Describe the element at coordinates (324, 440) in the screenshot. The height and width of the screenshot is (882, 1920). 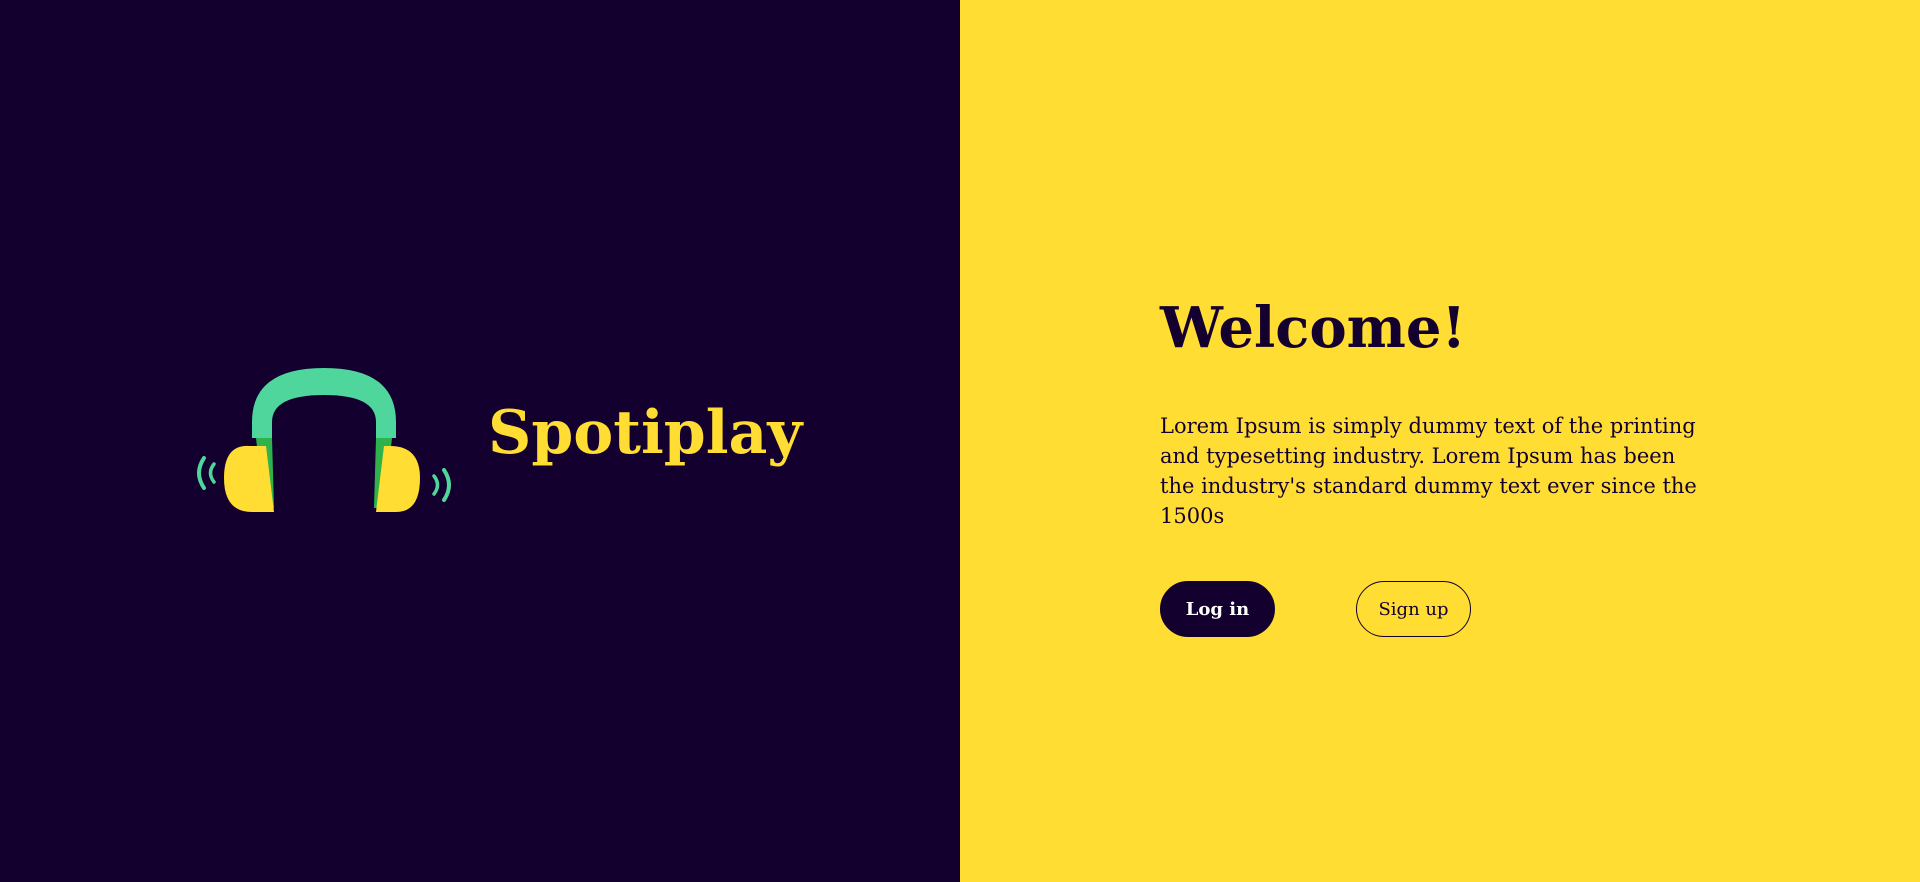
I see `headphones-icon` at that location.